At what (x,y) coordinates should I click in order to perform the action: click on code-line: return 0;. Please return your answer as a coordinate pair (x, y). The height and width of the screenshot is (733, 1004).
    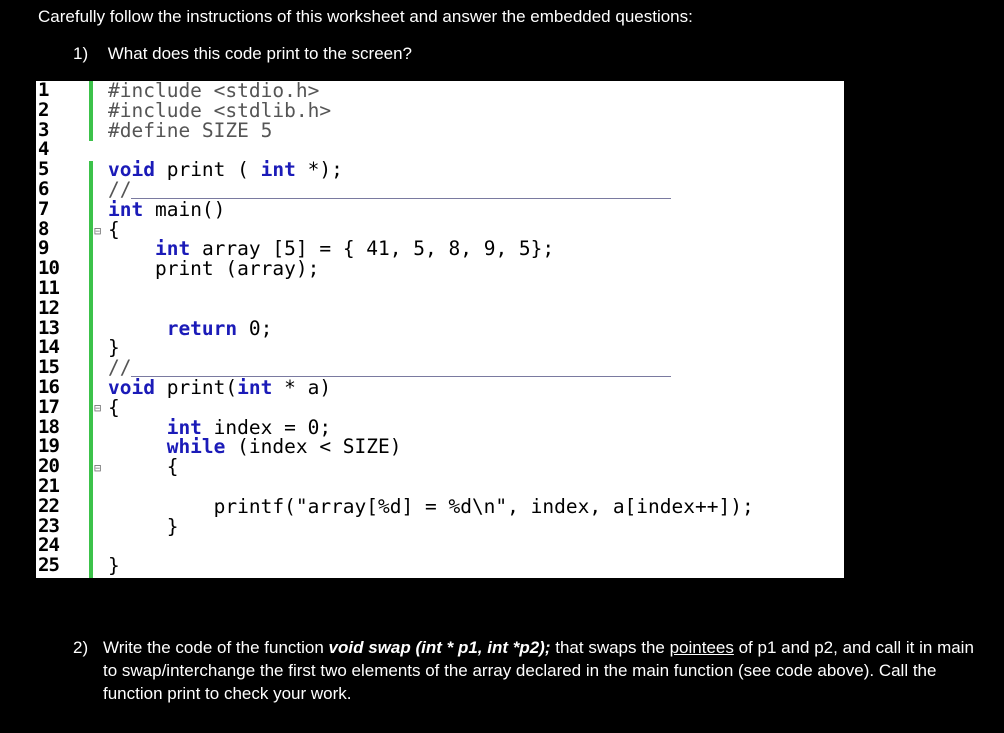
    Looking at the image, I should click on (219, 328).